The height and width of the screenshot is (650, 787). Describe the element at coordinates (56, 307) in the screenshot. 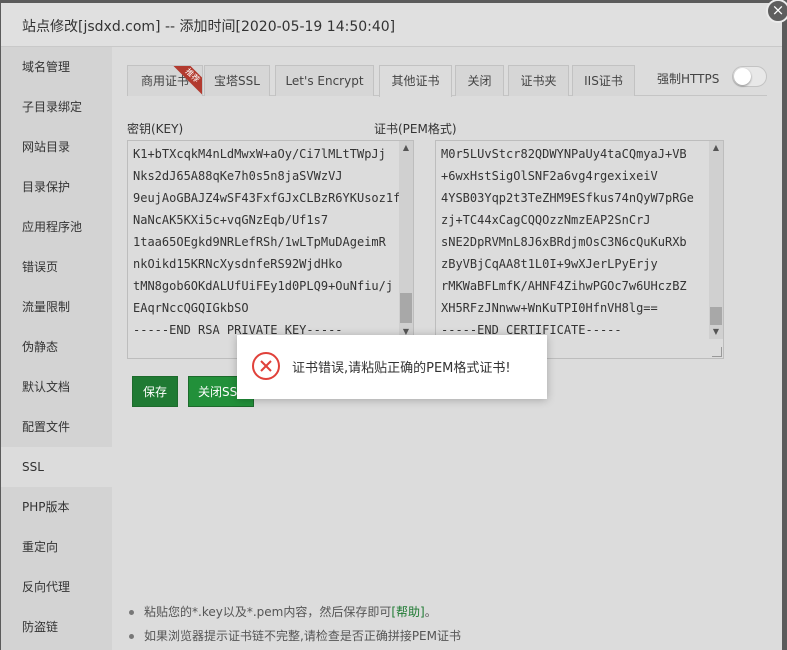

I see `sidebar-item-traffic-limit: 流量限制` at that location.